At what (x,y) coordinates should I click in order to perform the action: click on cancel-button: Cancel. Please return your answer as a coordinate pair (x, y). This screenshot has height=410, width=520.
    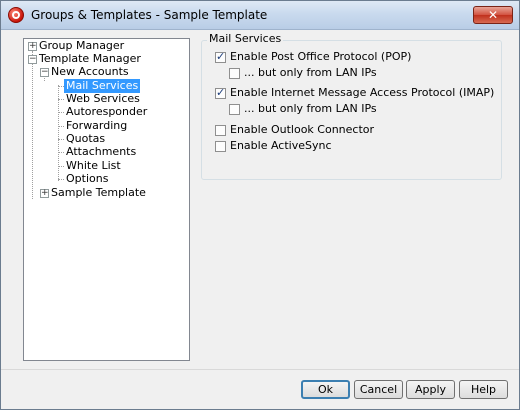
    Looking at the image, I should click on (378, 389).